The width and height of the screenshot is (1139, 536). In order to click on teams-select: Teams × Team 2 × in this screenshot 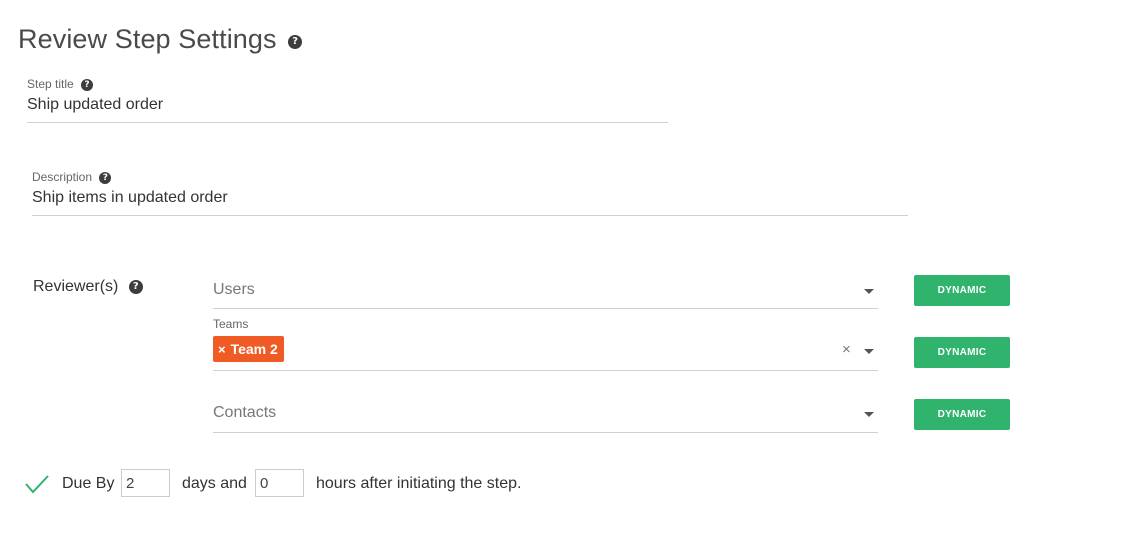, I will do `click(545, 343)`.